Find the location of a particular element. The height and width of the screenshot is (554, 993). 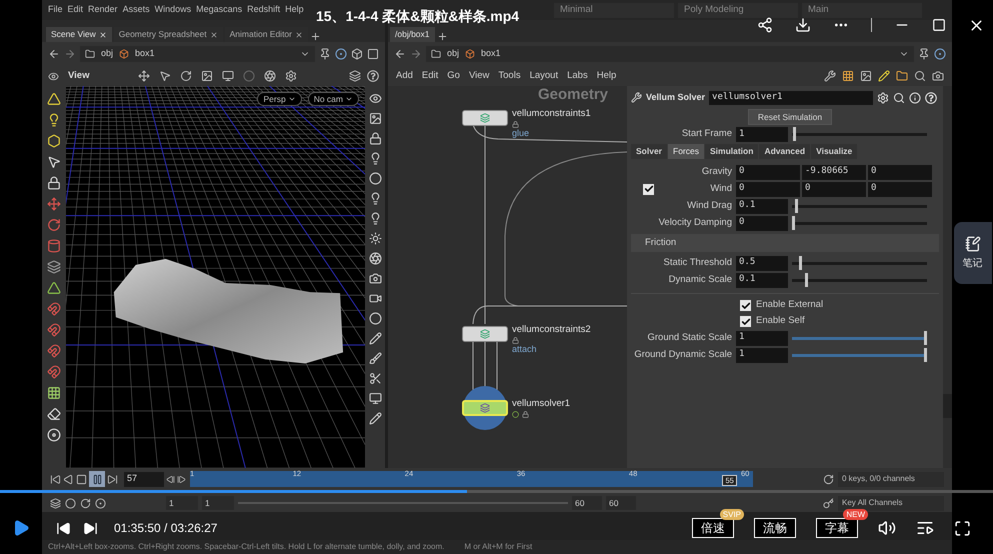

menu-item: Add is located at coordinates (404, 76).